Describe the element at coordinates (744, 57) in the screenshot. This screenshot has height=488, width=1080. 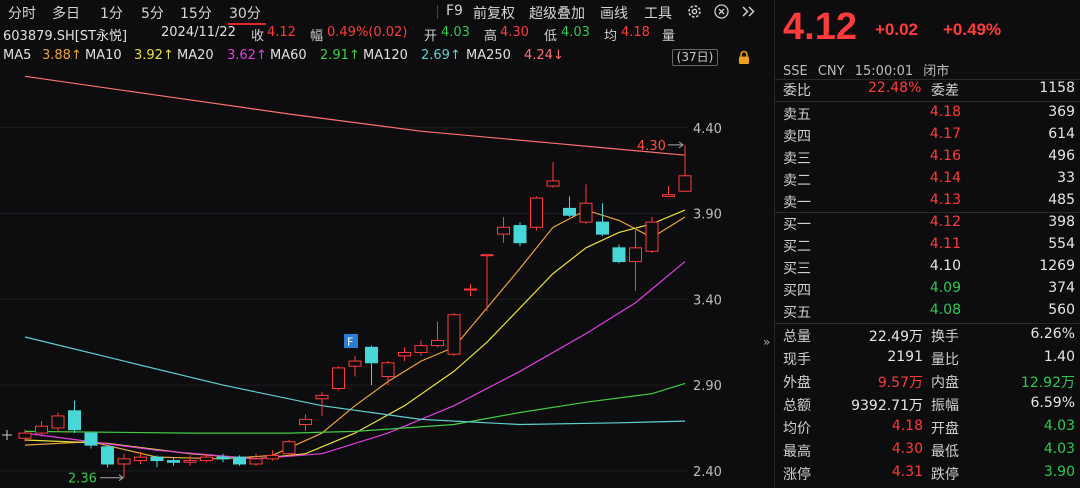
I see `lock-icon` at that location.